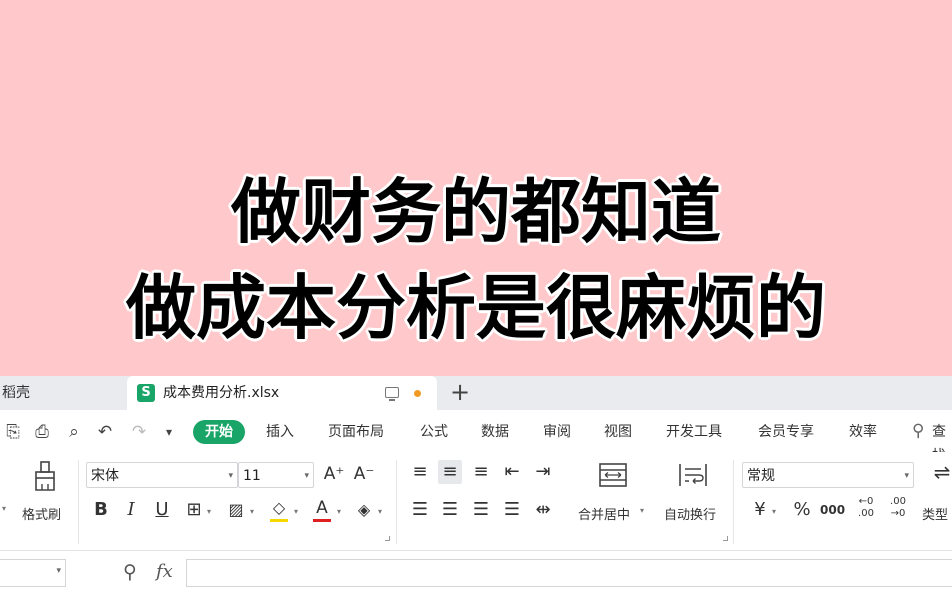  What do you see at coordinates (61, 393) in the screenshot?
I see `tab-daoke: 稻壳` at bounding box center [61, 393].